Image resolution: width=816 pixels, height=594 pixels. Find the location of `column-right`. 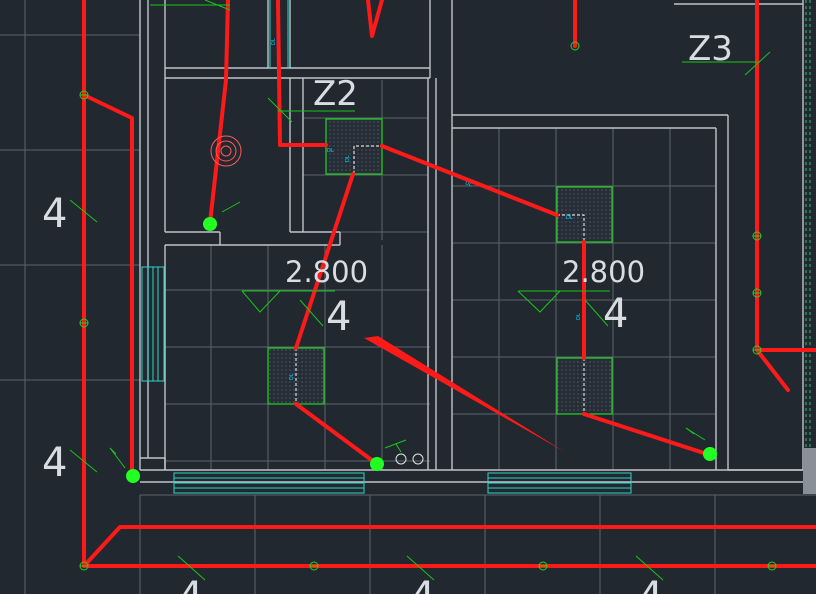

column-right is located at coordinates (809, 471).